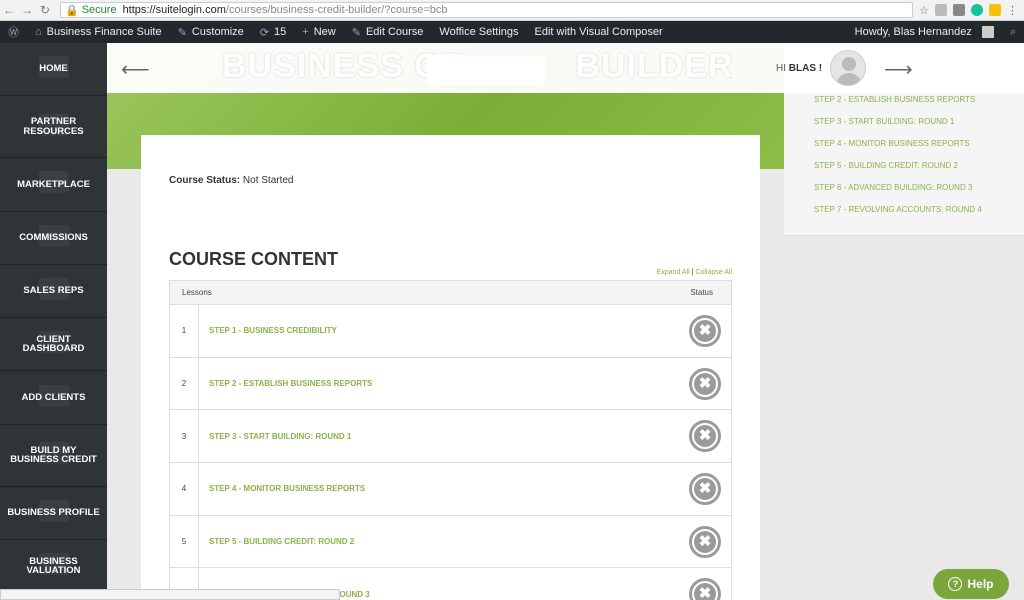 The width and height of the screenshot is (1024, 600). I want to click on sidebar-item-label: BUSINESS VALUATION, so click(53, 566).